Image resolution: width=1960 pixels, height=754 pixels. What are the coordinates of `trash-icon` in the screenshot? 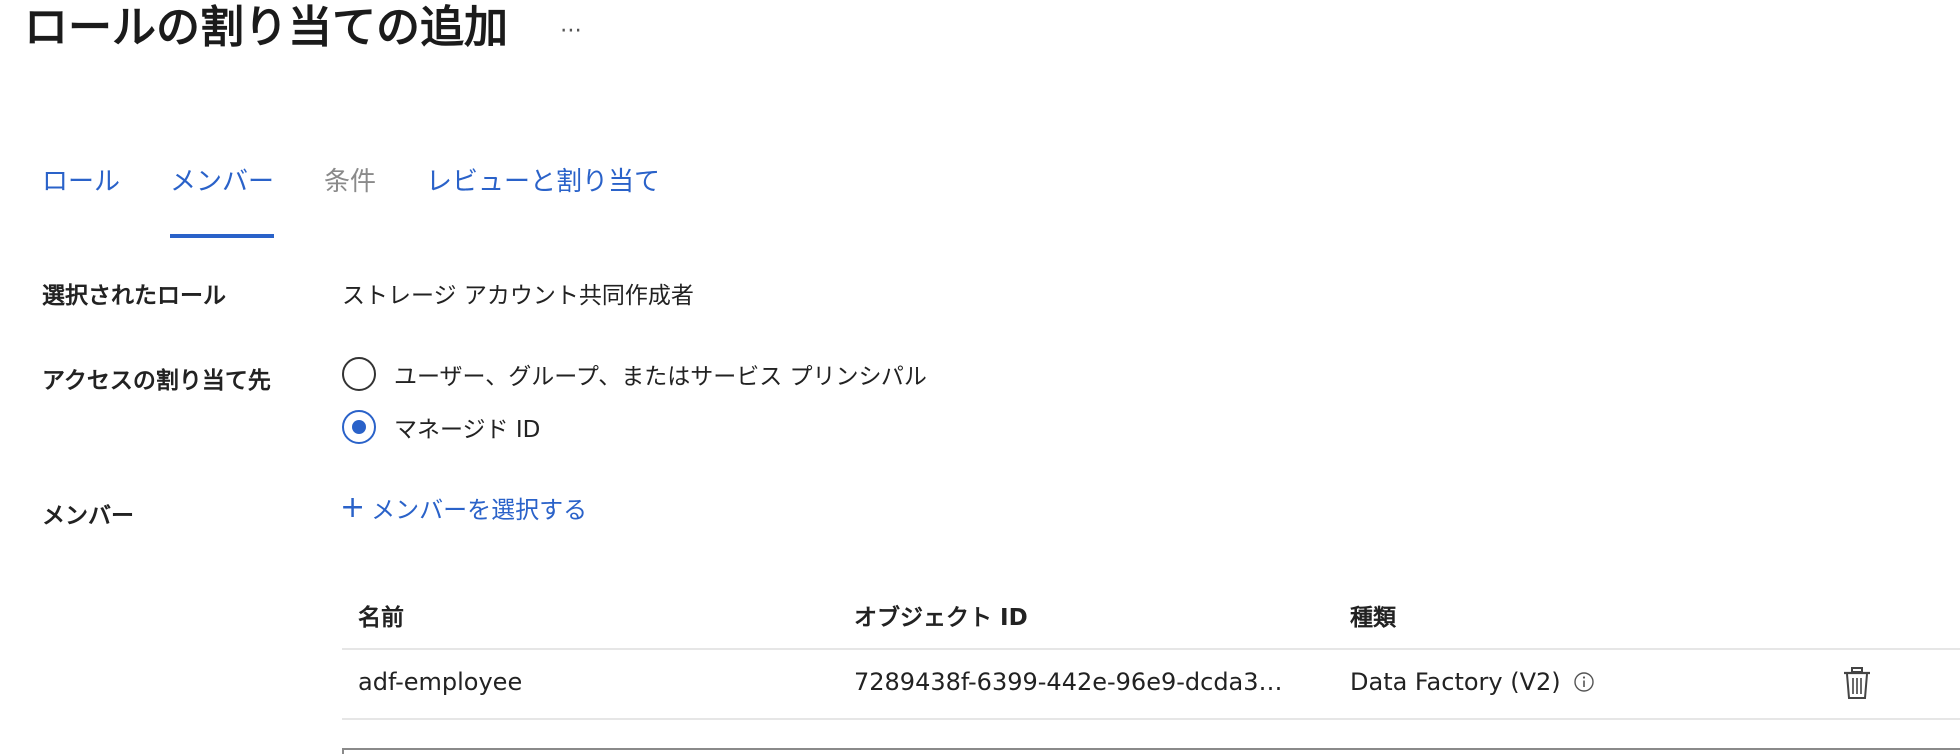 It's located at (1857, 683).